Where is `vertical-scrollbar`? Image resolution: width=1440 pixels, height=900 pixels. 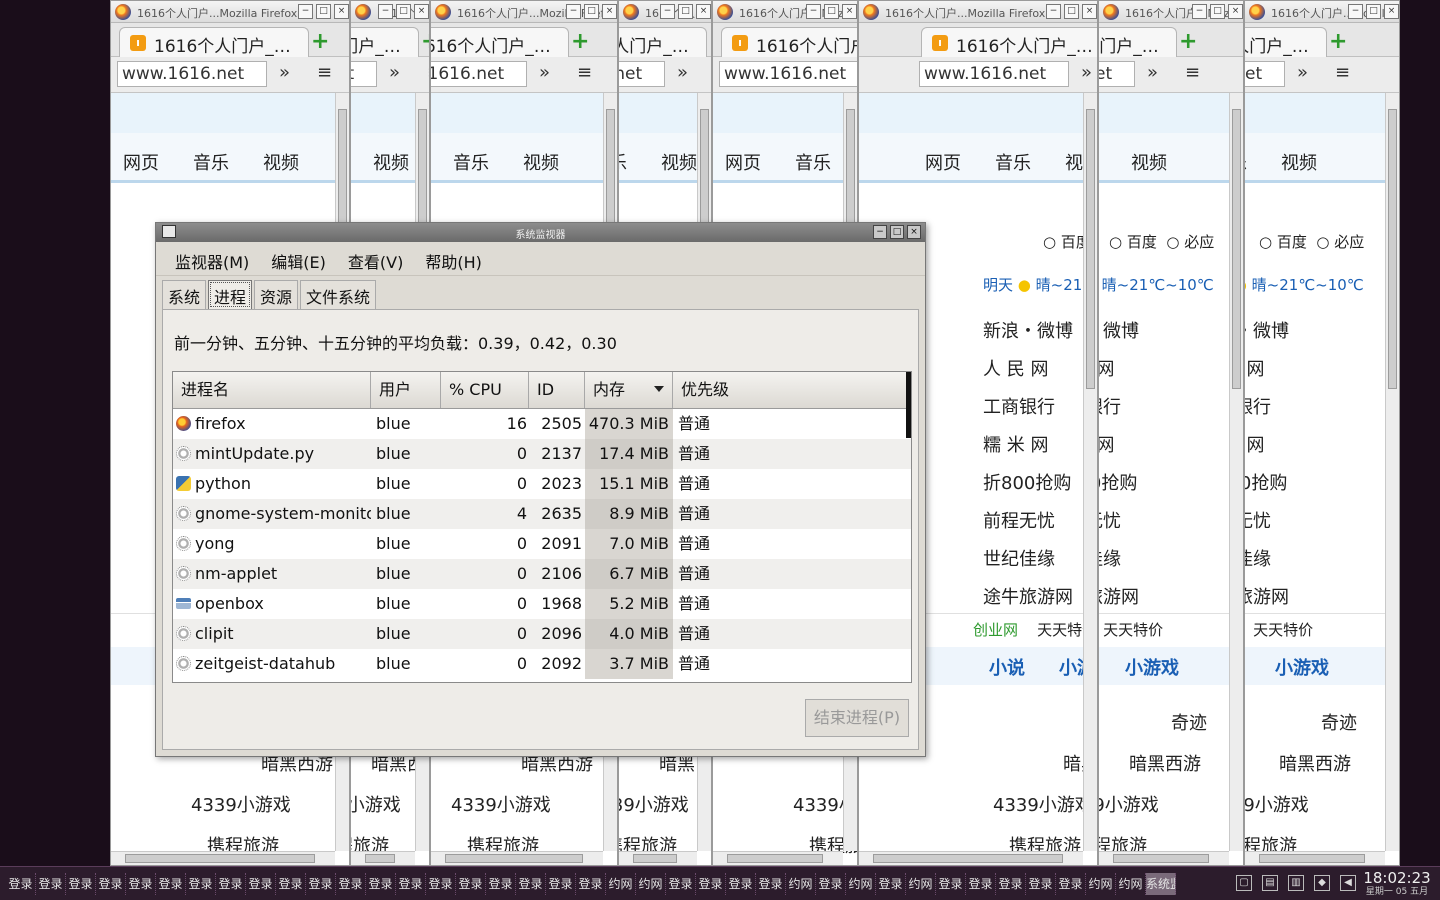 vertical-scrollbar is located at coordinates (1090, 472).